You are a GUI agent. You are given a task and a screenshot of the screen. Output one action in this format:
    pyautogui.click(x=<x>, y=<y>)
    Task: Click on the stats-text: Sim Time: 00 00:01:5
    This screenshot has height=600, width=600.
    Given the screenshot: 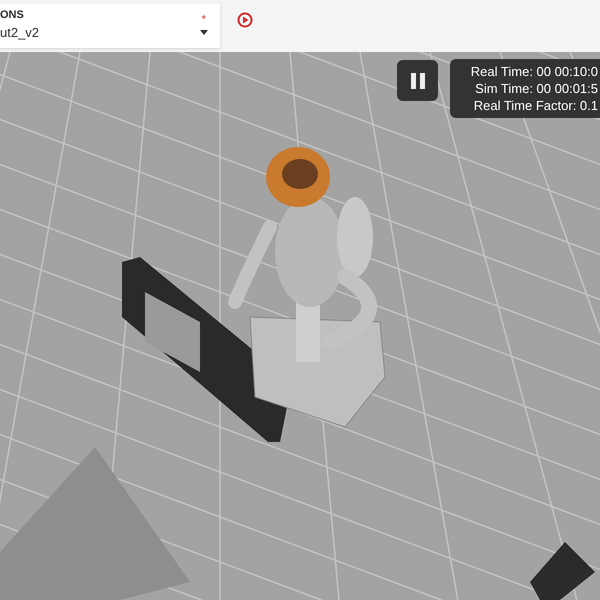 What is the action you would take?
    pyautogui.click(x=536, y=88)
    